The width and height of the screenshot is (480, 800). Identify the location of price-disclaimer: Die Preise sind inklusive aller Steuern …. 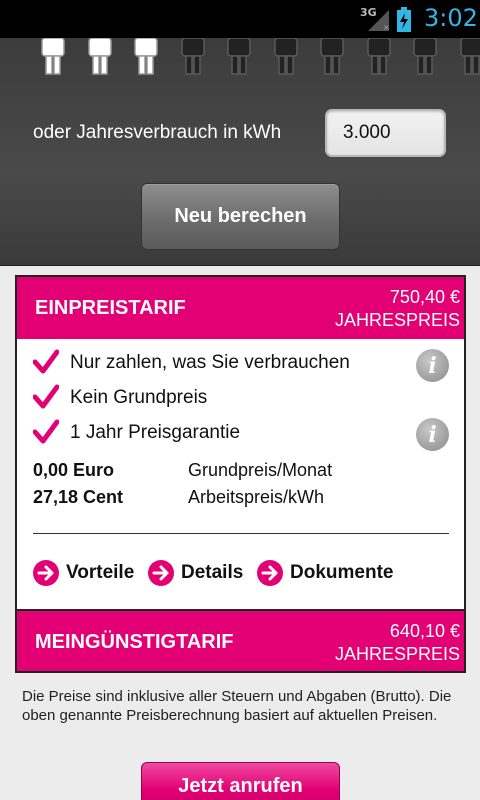
(237, 706).